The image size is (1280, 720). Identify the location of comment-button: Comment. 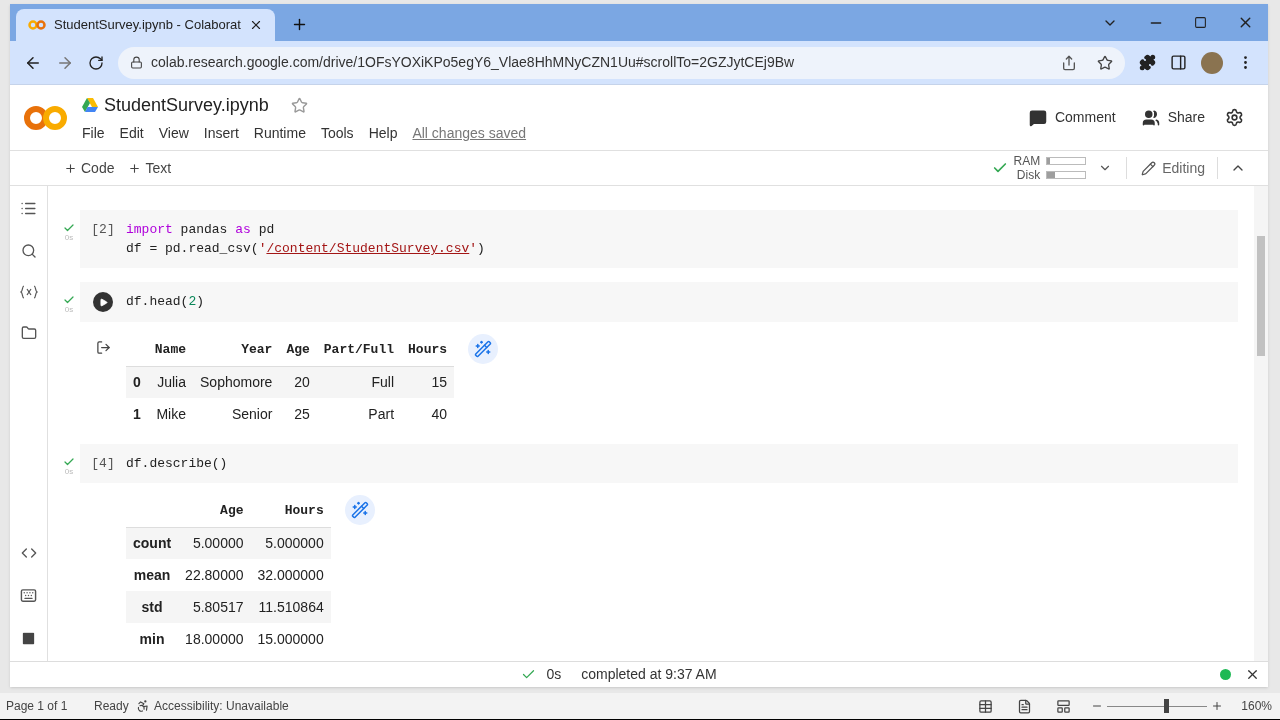
(1072, 117).